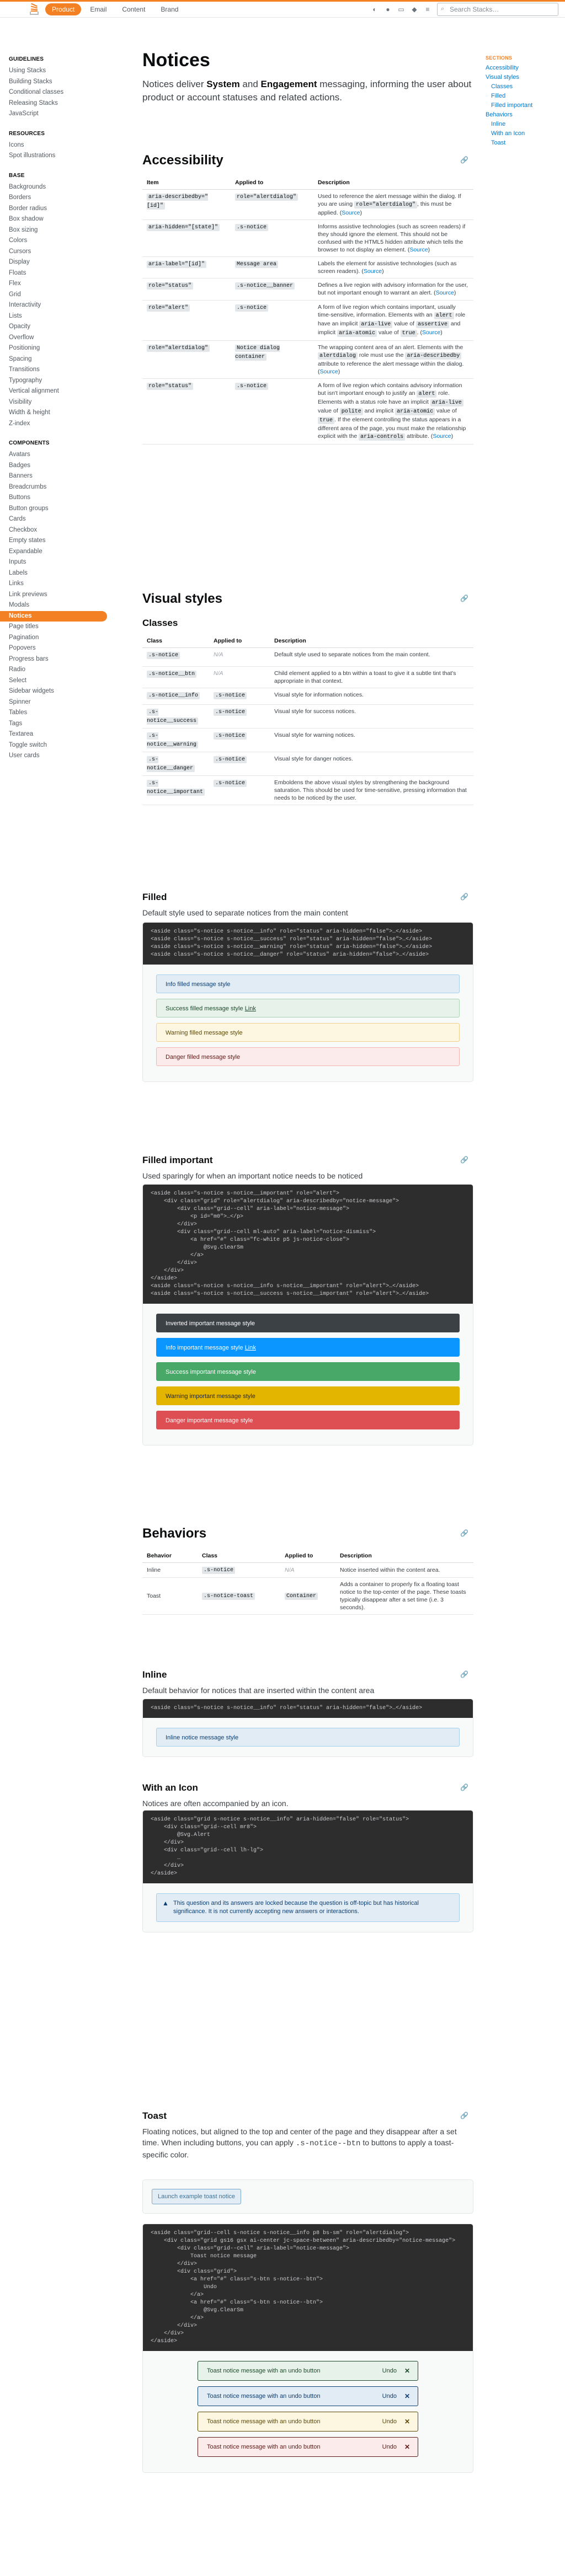  I want to click on sidebar-item-page-titles: Page titles, so click(62, 627).